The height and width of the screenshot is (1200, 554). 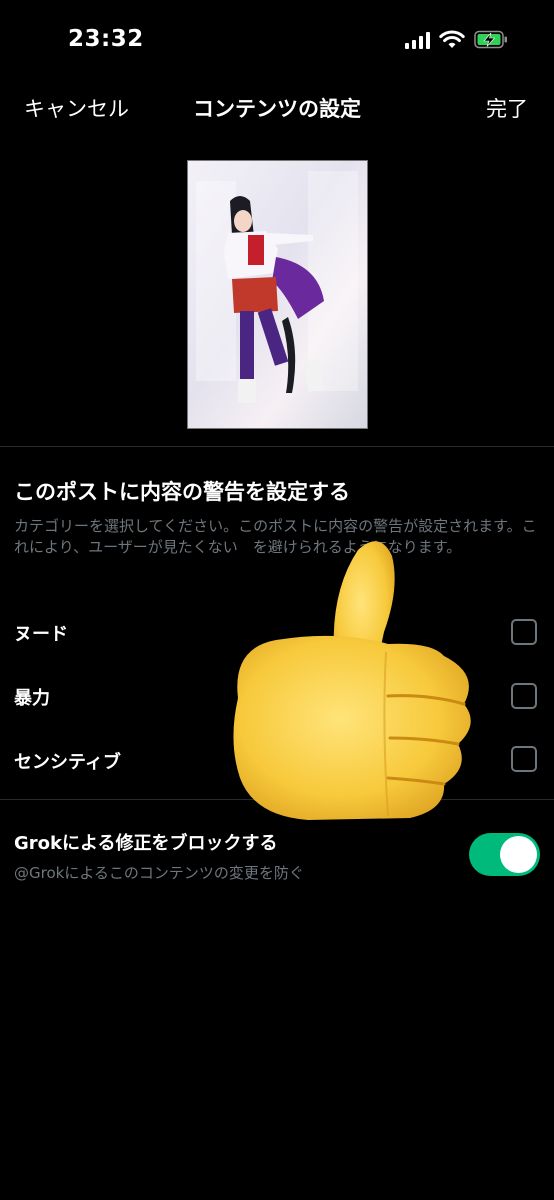 I want to click on status-icons, so click(x=456, y=39).